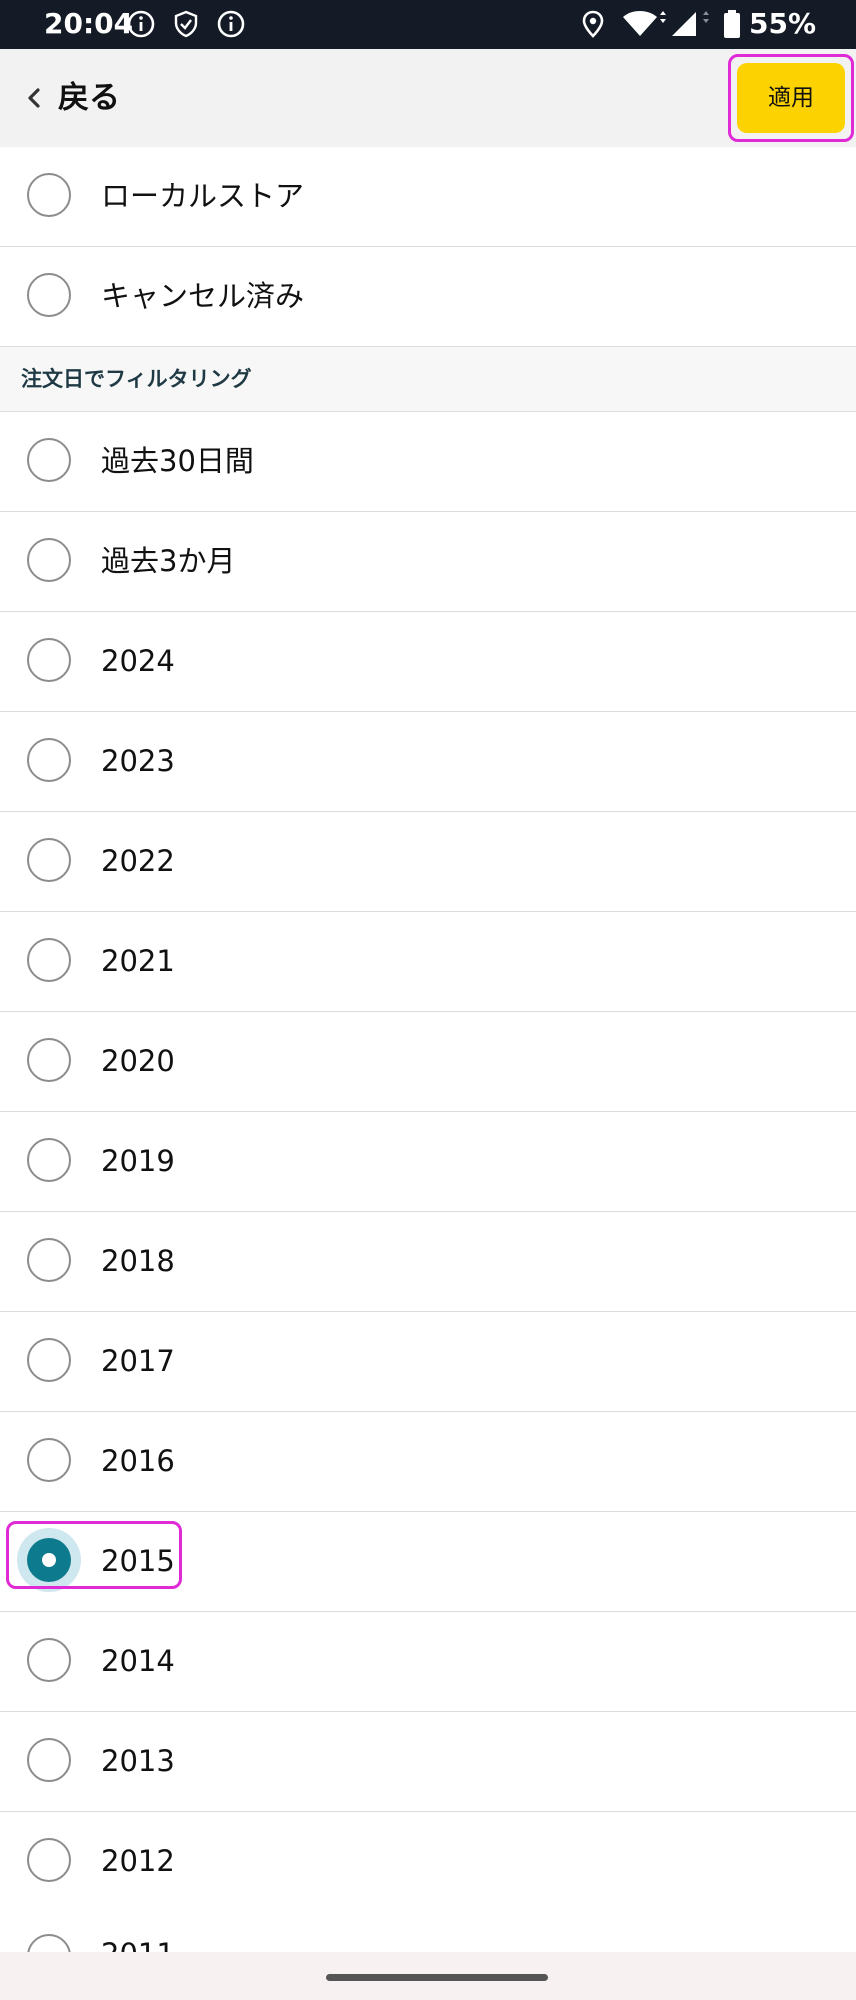  What do you see at coordinates (428, 1462) in the screenshot?
I see `filter-option: 2016` at bounding box center [428, 1462].